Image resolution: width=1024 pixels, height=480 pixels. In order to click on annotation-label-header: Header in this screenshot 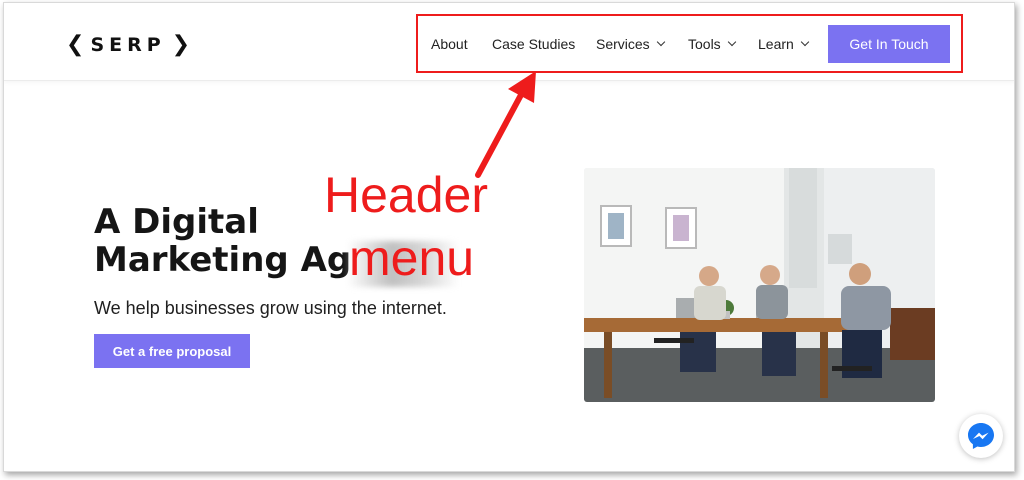, I will do `click(406, 195)`.